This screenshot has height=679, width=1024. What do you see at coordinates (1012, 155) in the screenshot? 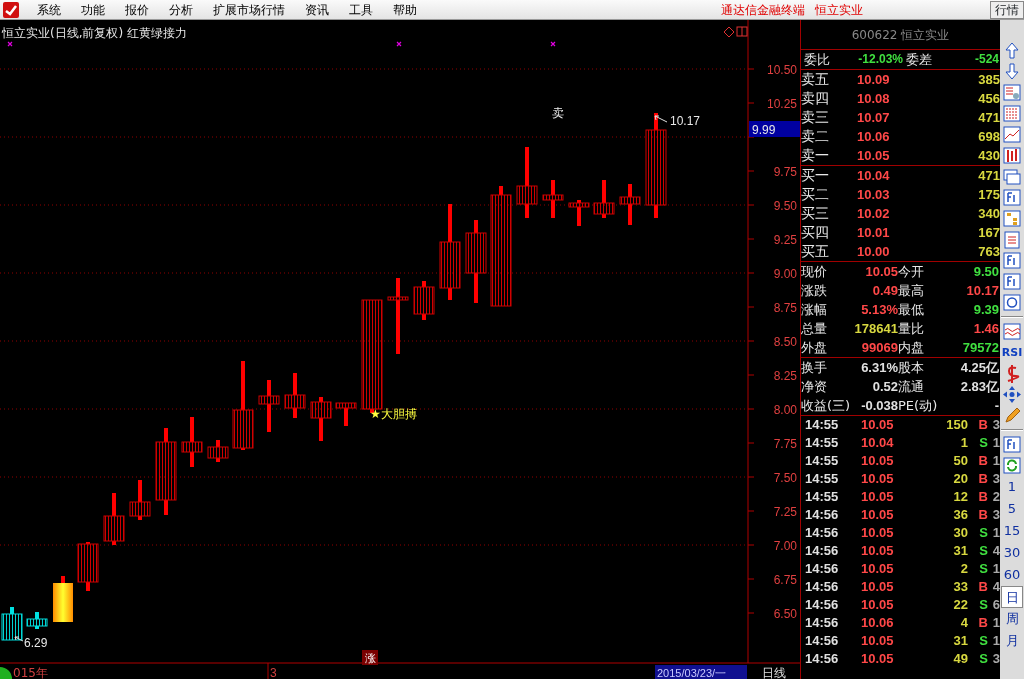
I see `candlestick-icon` at bounding box center [1012, 155].